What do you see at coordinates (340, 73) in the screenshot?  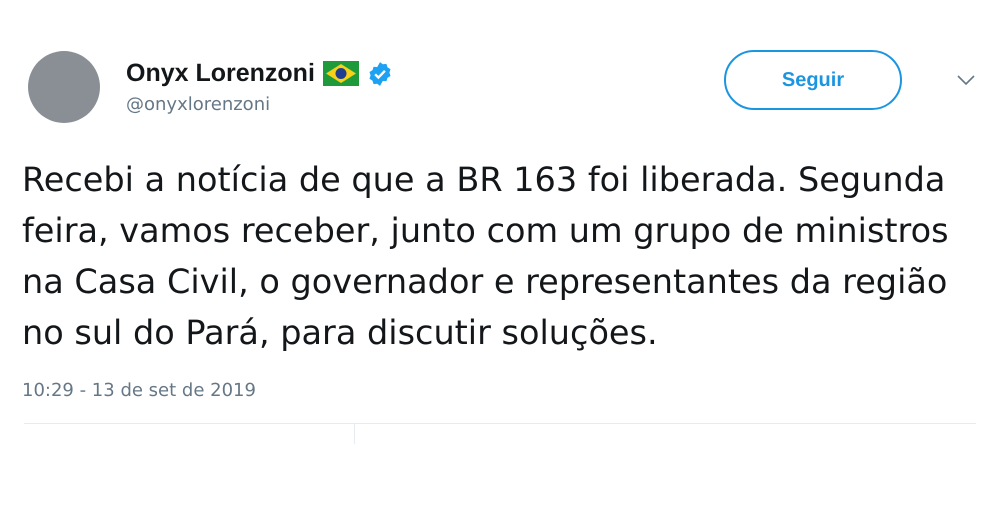 I see `flag-icon` at bounding box center [340, 73].